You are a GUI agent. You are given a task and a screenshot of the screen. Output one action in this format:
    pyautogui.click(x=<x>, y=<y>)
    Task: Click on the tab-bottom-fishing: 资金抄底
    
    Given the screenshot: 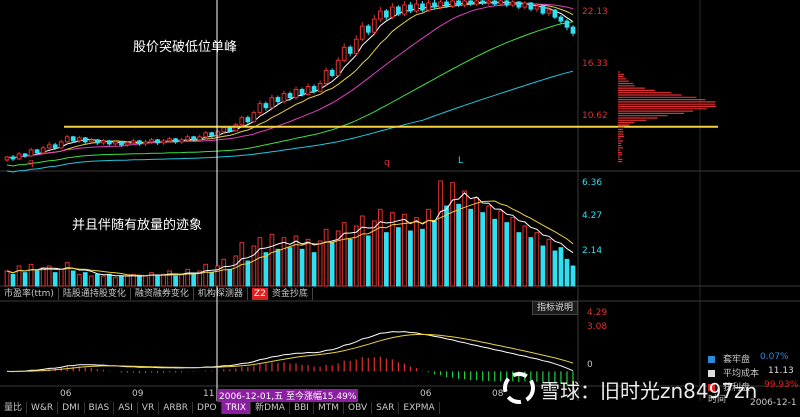 What is the action you would take?
    pyautogui.click(x=290, y=294)
    